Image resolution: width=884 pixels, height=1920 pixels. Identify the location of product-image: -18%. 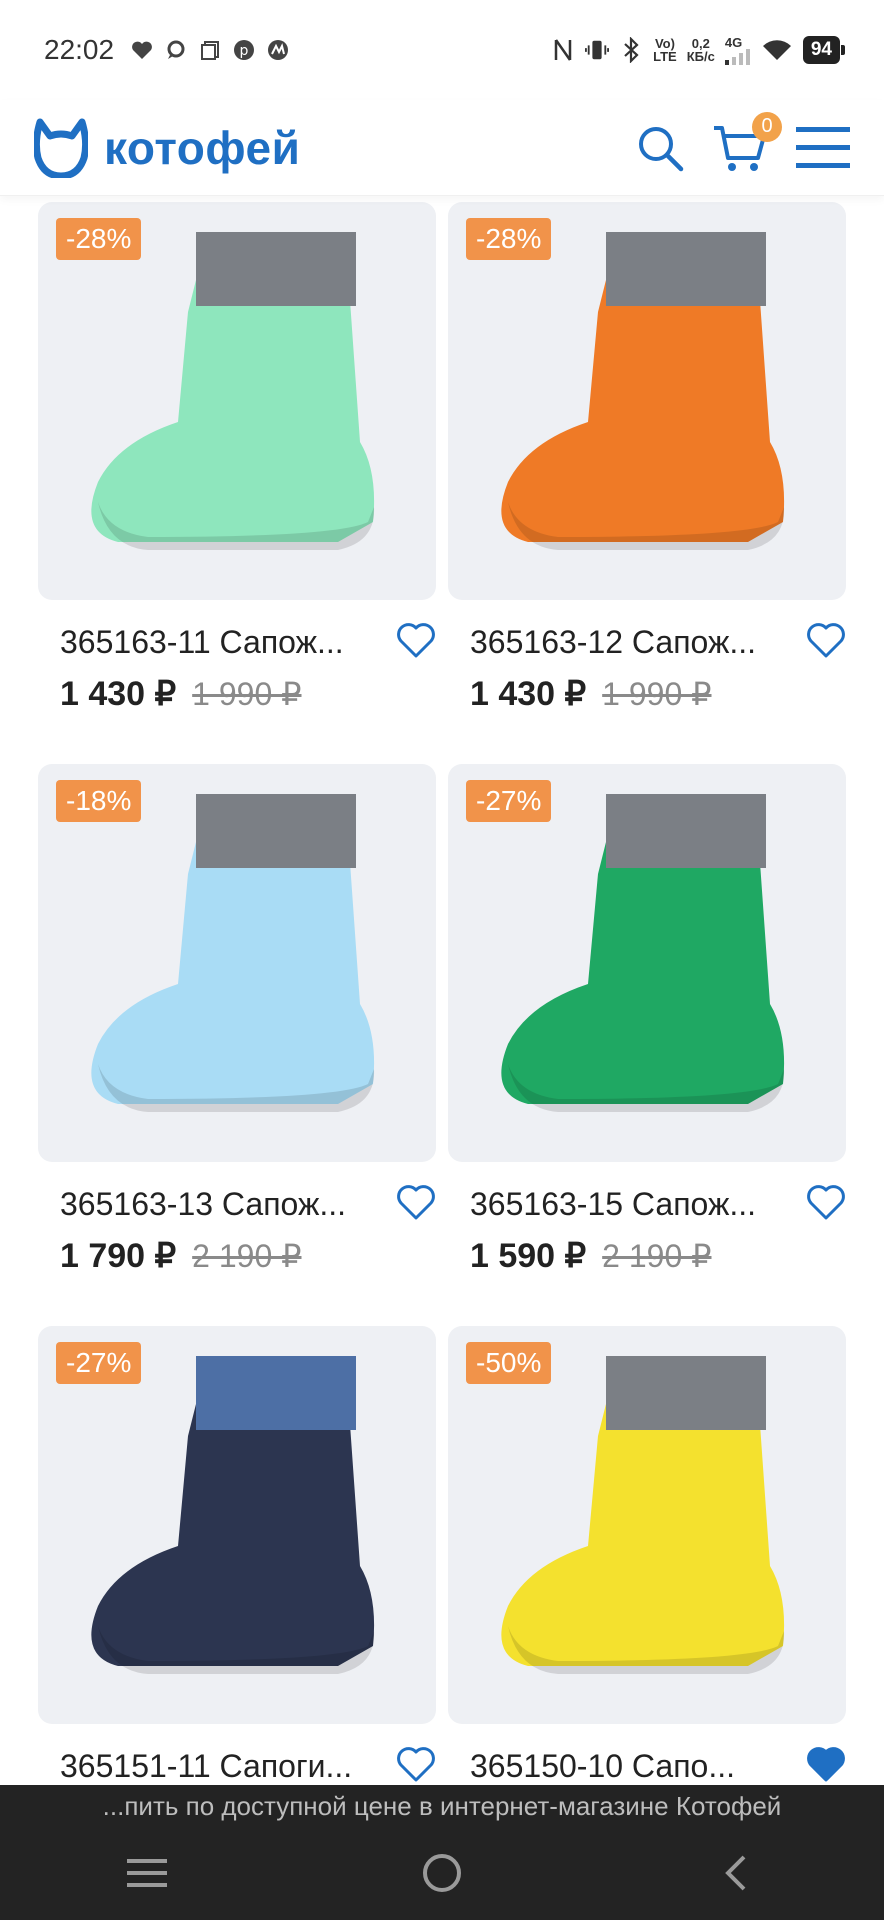
(237, 963).